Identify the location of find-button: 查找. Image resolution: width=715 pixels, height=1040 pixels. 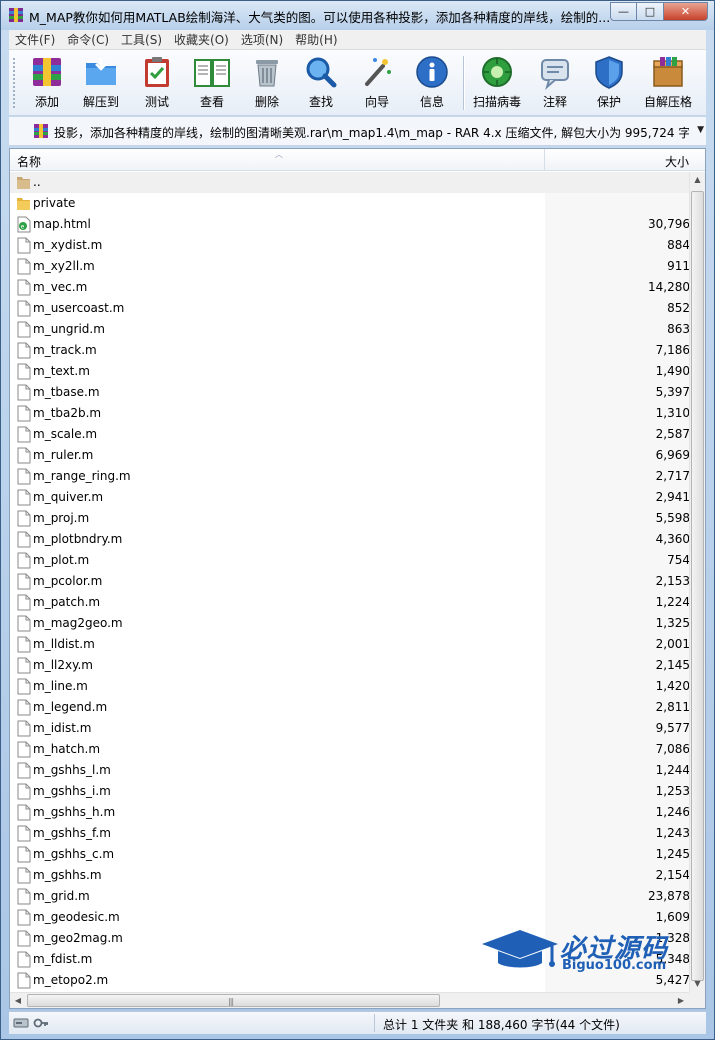
(321, 82).